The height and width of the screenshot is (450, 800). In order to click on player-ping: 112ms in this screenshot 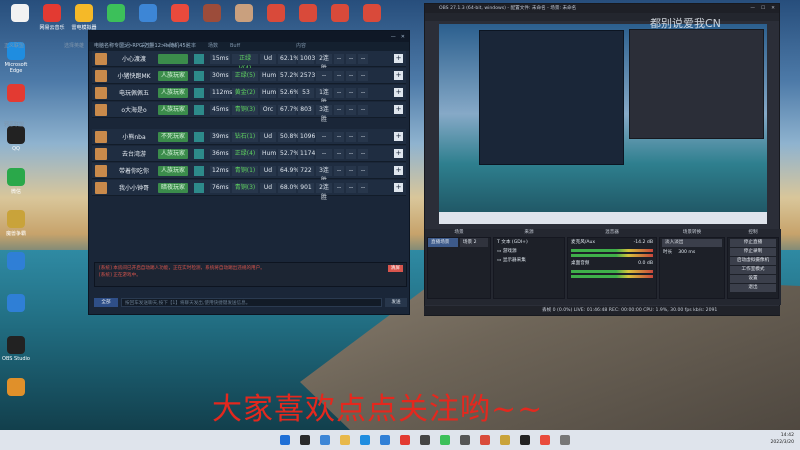, I will do `click(221, 92)`.